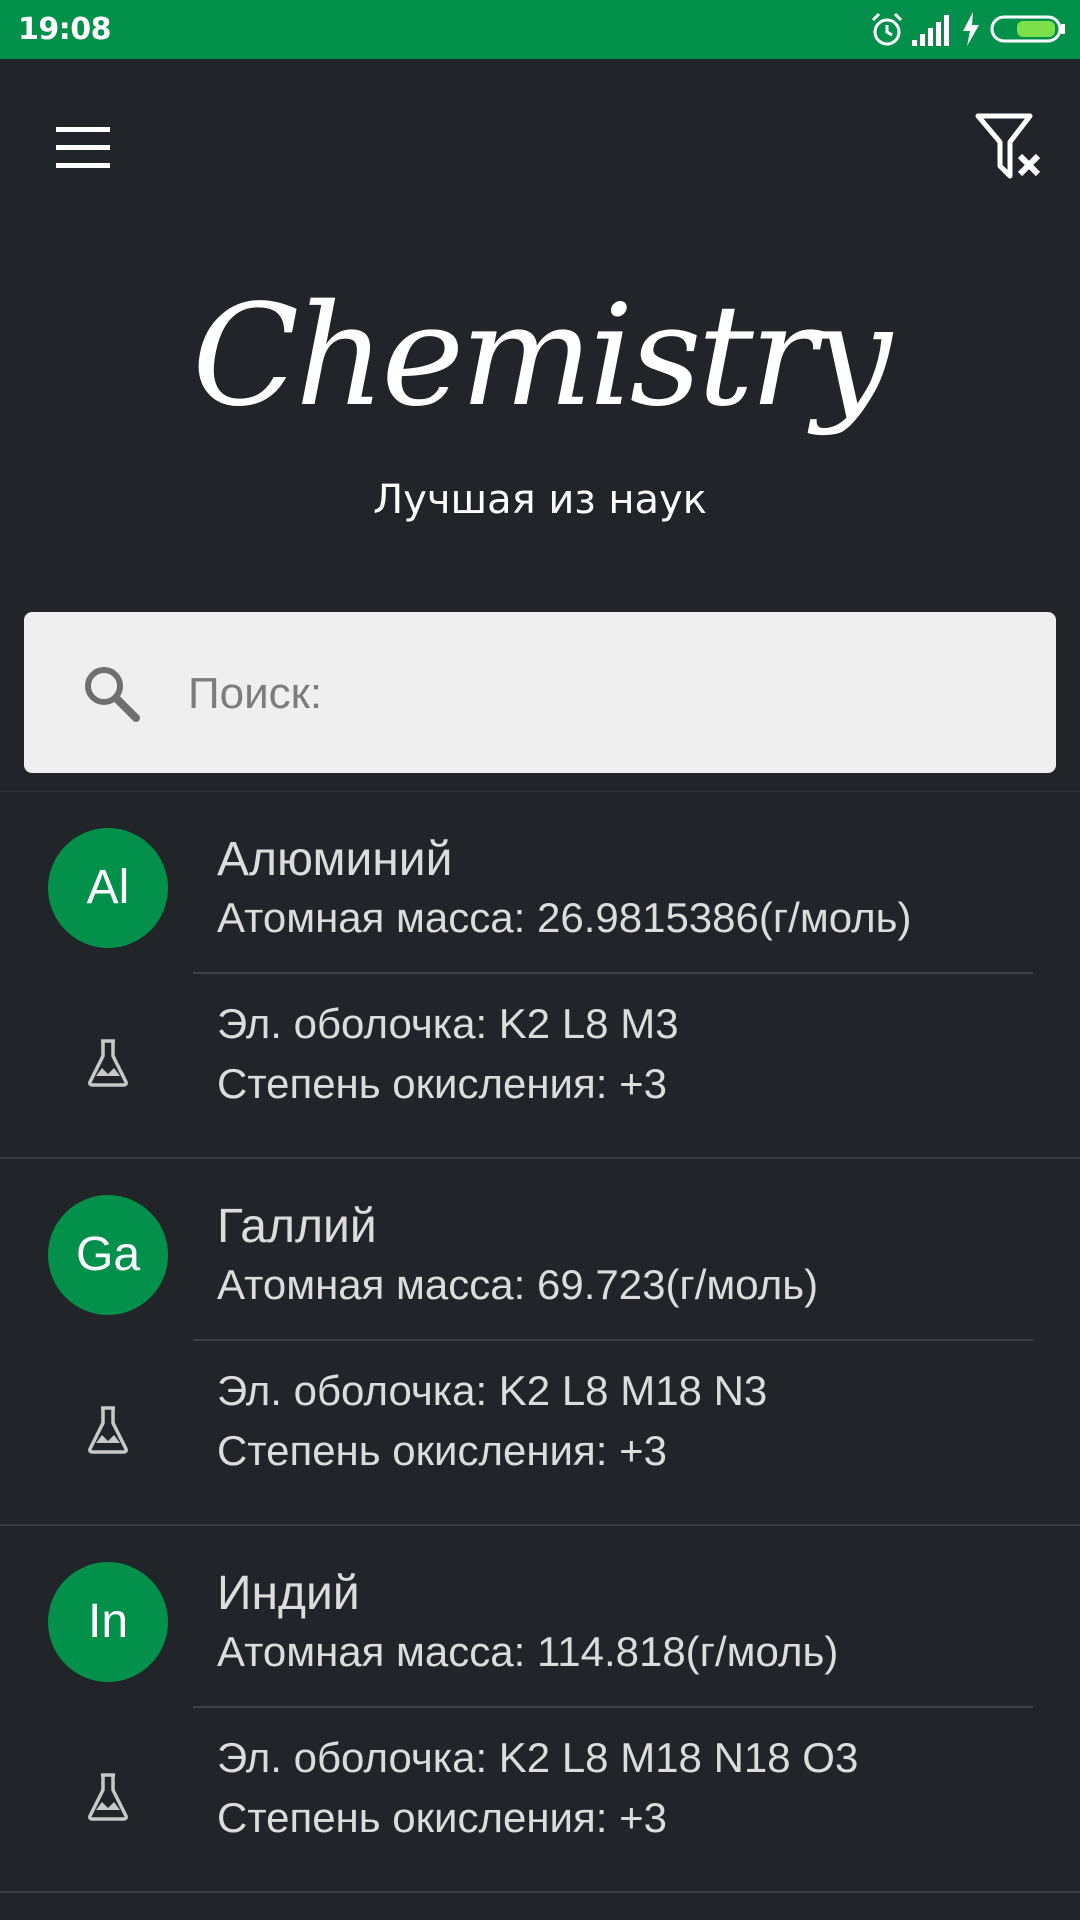  What do you see at coordinates (1027, 29) in the screenshot?
I see `battery-icon` at bounding box center [1027, 29].